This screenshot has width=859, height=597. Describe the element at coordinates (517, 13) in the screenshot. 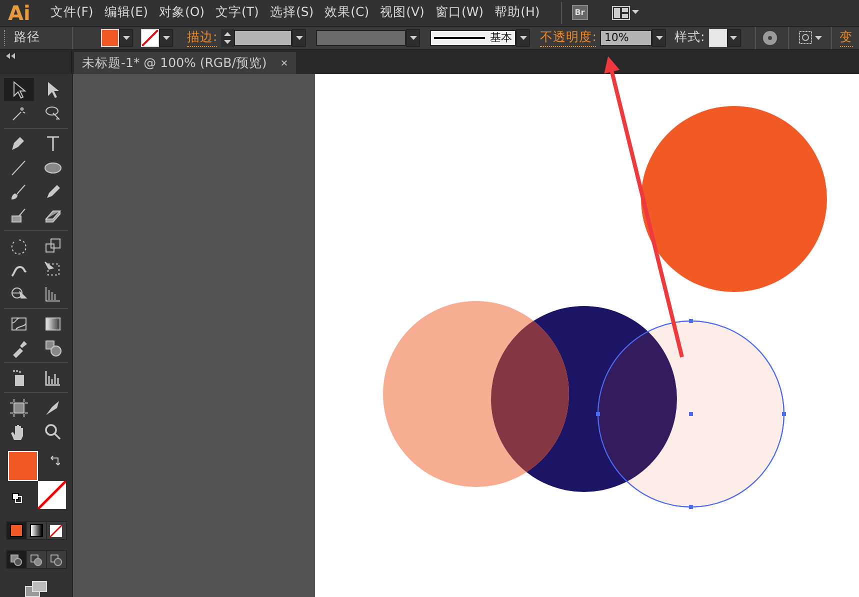

I see `menu-item: 帮助(H)` at that location.